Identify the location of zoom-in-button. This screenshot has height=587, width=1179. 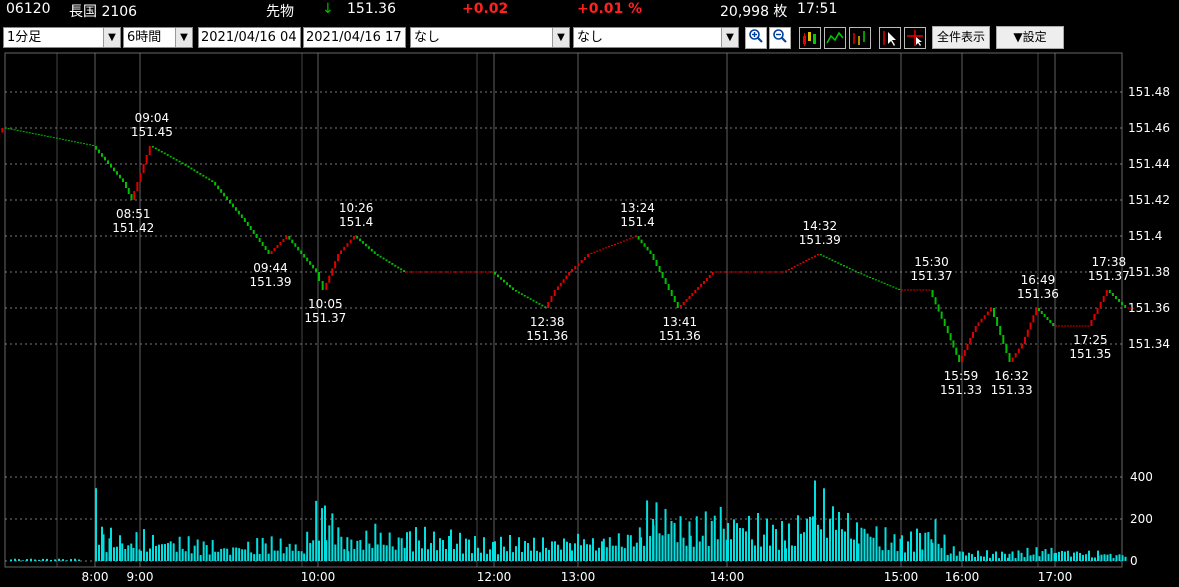
(756, 38).